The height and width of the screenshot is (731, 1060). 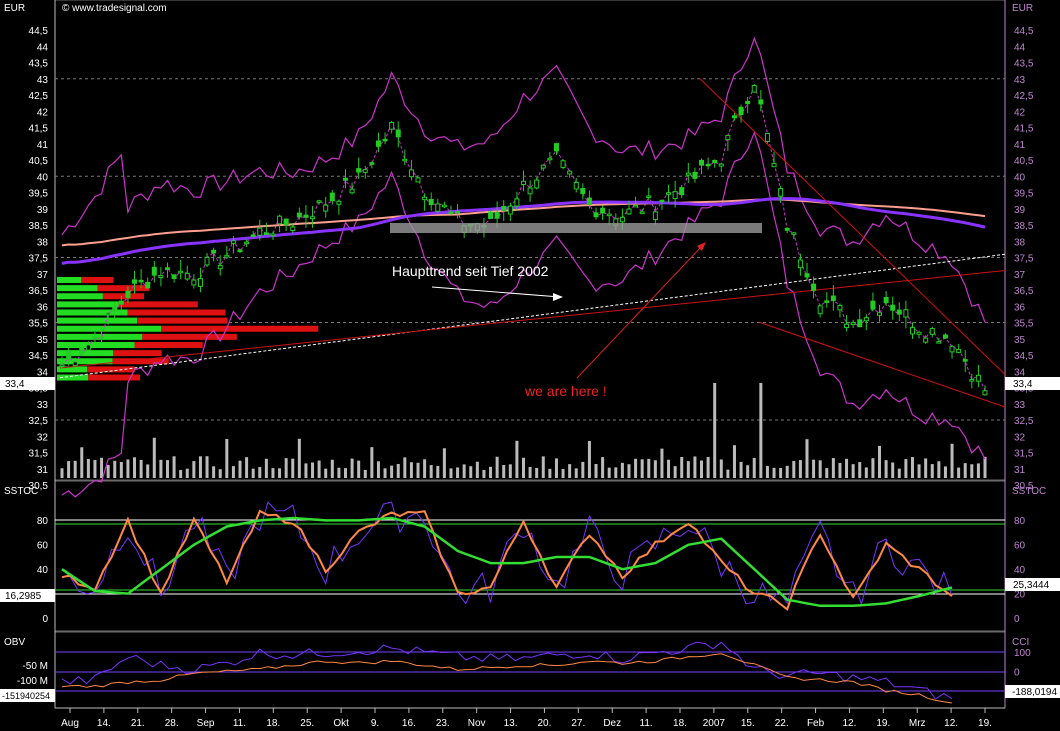 What do you see at coordinates (43, 470) in the screenshot?
I see `price-tick-left: 31` at bounding box center [43, 470].